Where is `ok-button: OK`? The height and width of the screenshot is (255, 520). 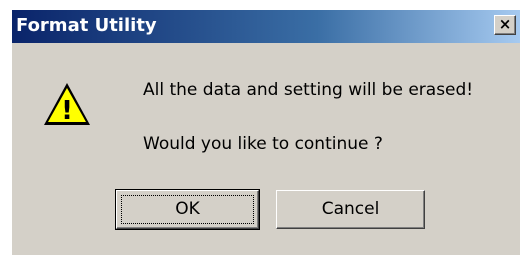 ok-button: OK is located at coordinates (187, 209).